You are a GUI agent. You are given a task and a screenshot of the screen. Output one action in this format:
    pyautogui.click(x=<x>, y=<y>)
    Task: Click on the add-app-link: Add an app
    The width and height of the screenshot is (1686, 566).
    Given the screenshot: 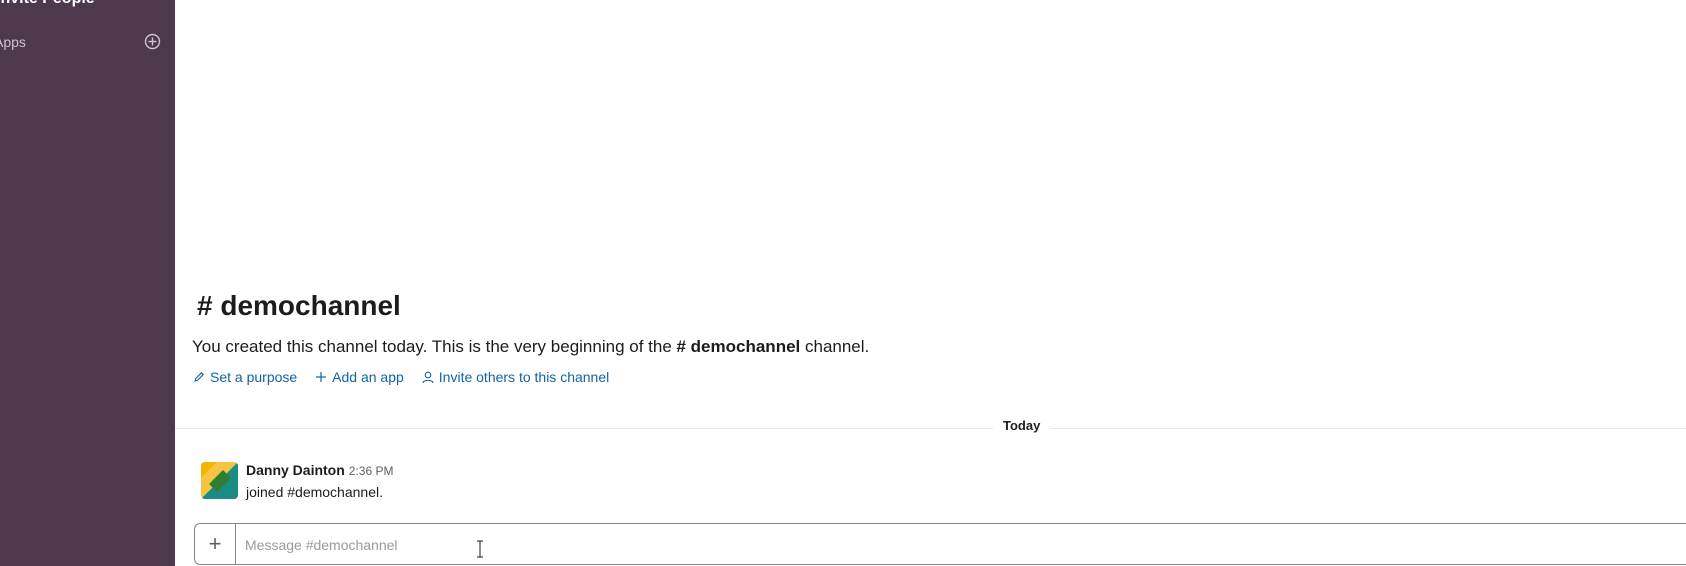 What is the action you would take?
    pyautogui.click(x=359, y=377)
    